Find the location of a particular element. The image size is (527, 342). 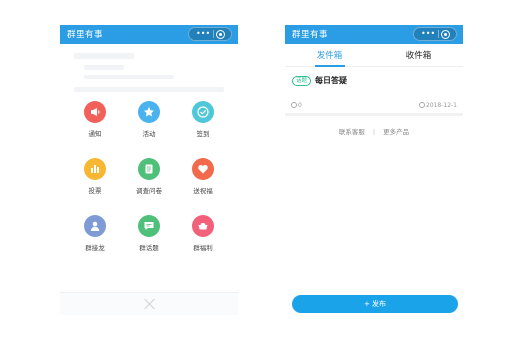

gift-icon is located at coordinates (203, 226).